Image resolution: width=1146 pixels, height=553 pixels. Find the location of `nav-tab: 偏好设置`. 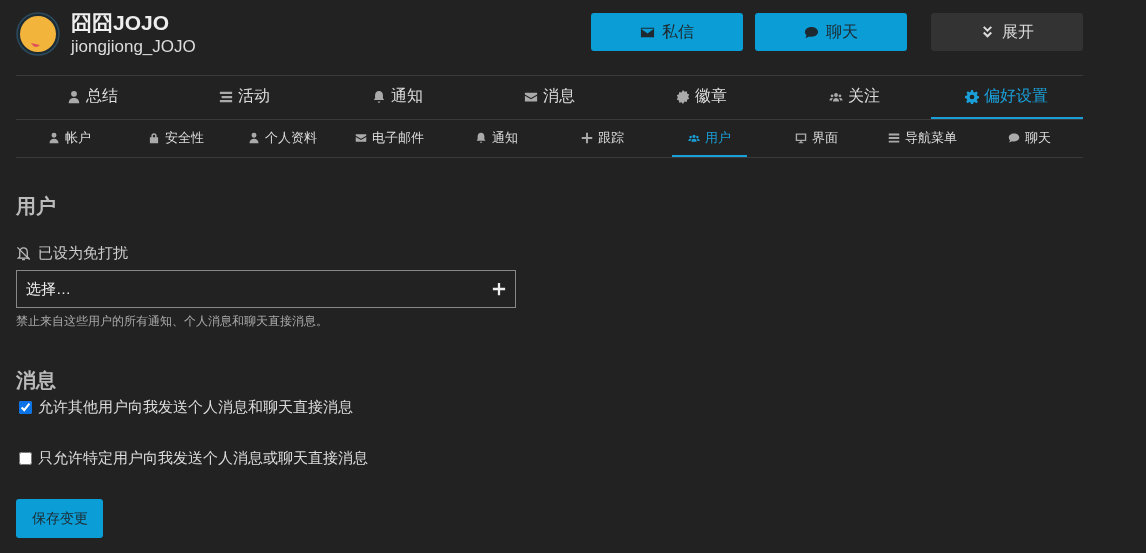

nav-tab: 偏好设置 is located at coordinates (1006, 97).